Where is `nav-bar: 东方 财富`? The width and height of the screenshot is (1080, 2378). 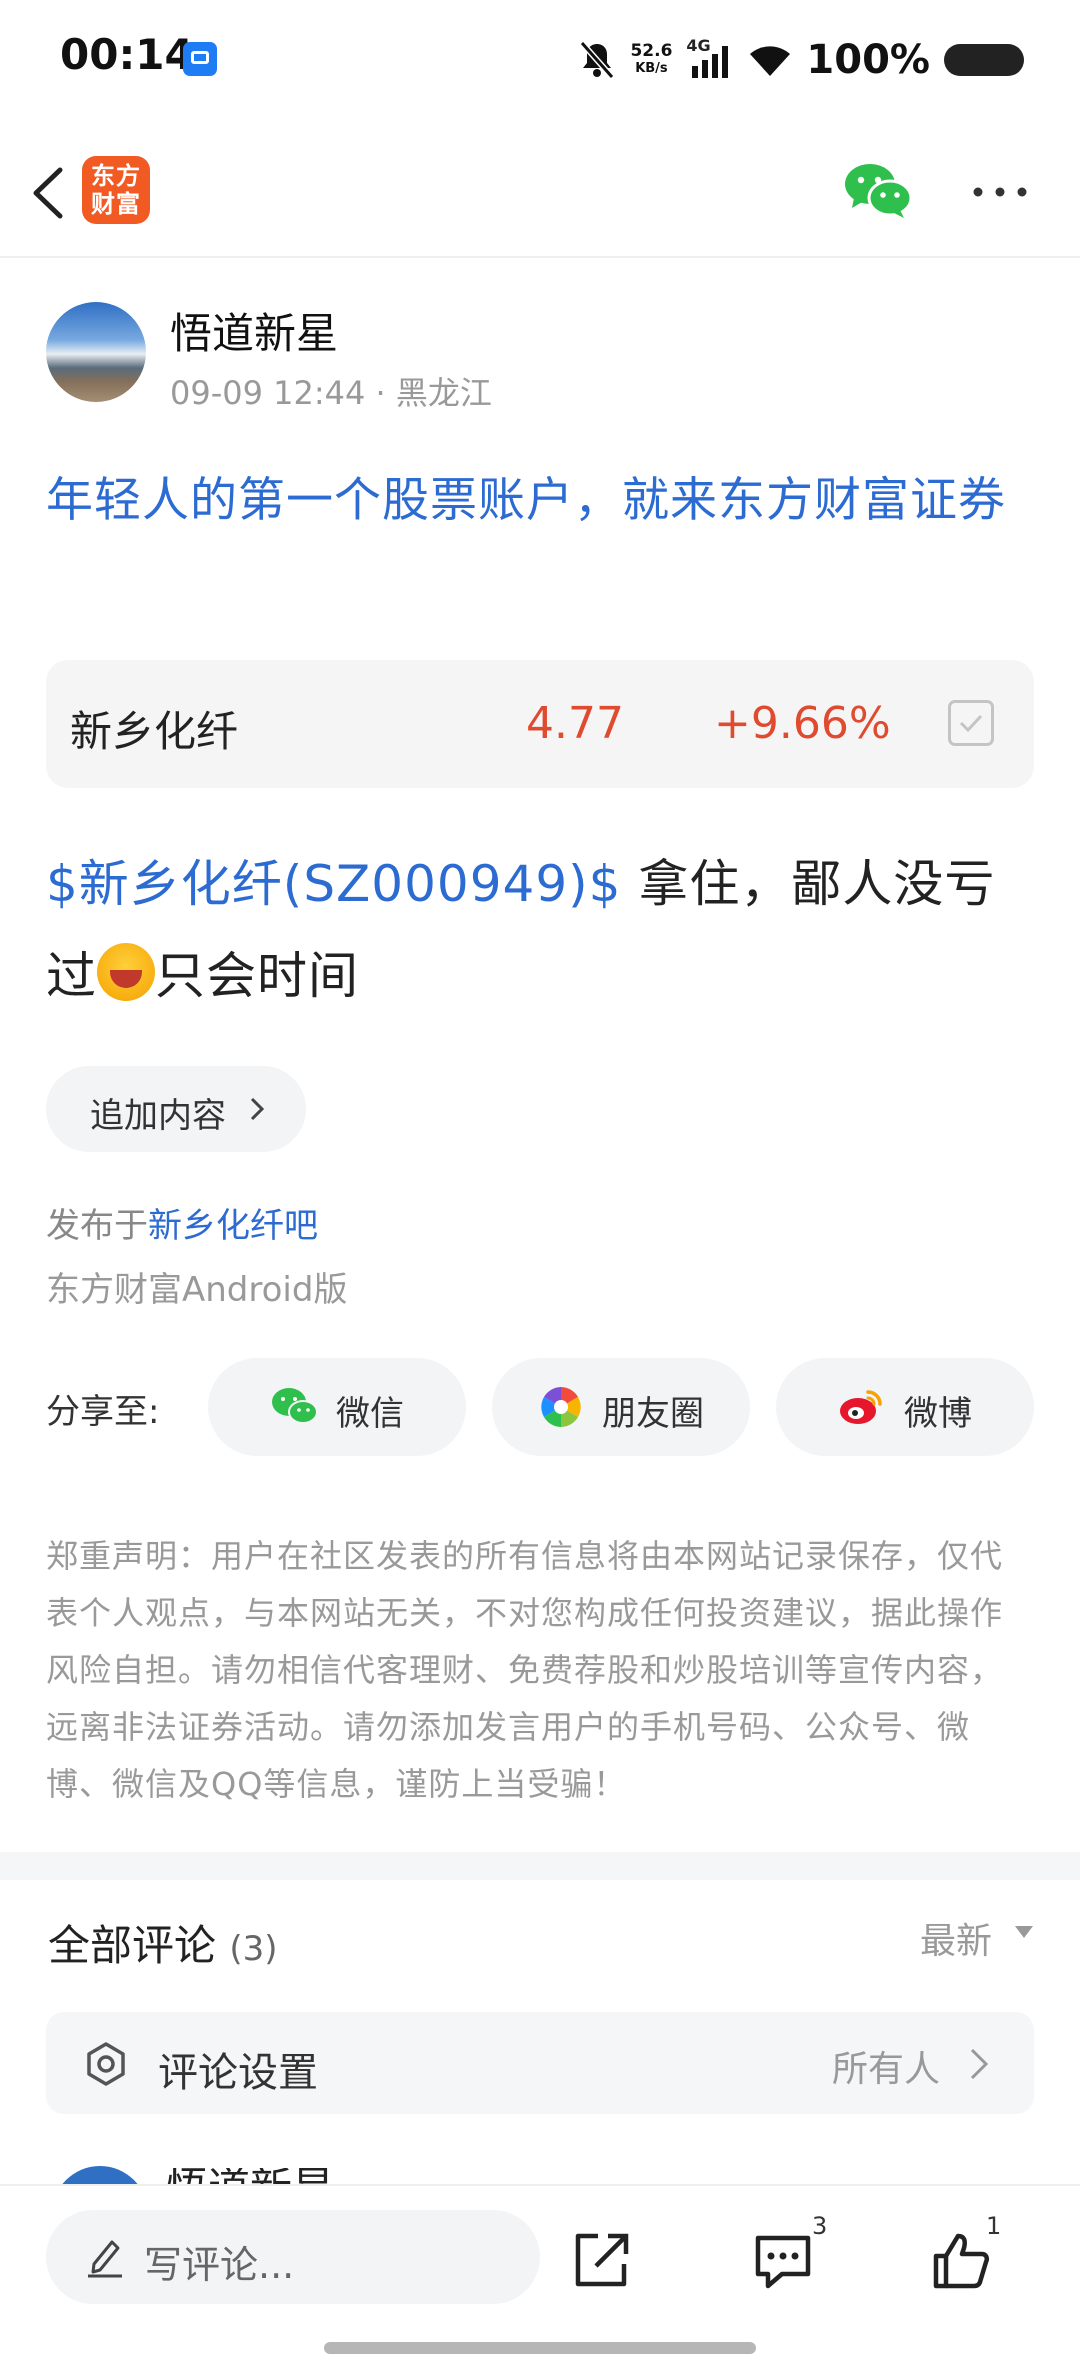
nav-bar: 东方 财富 is located at coordinates (540, 194).